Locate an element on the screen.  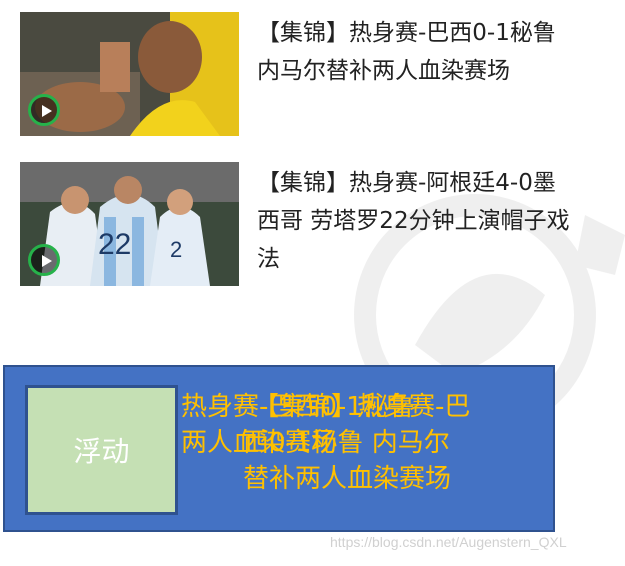
text-front-line-3: 替补两人血染赛场 is located at coordinates (347, 479).